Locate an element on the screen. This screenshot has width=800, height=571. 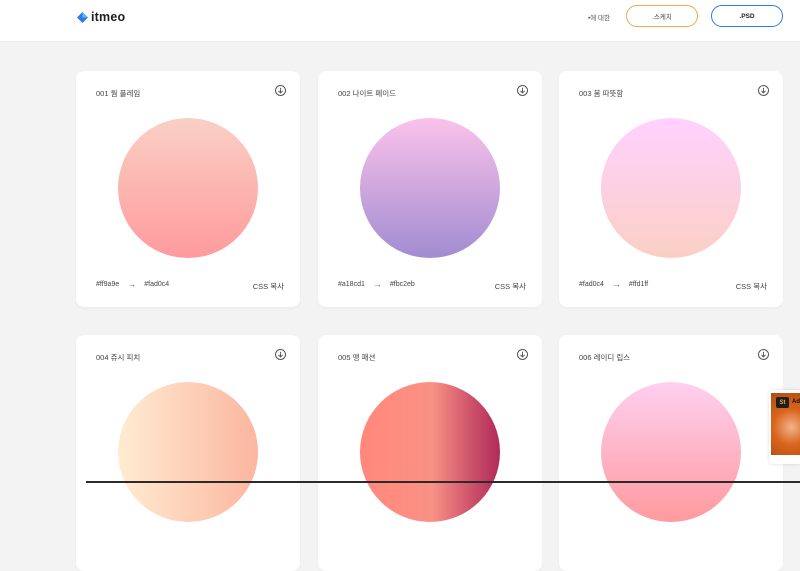
ad-text: Ad is located at coordinates (796, 402).